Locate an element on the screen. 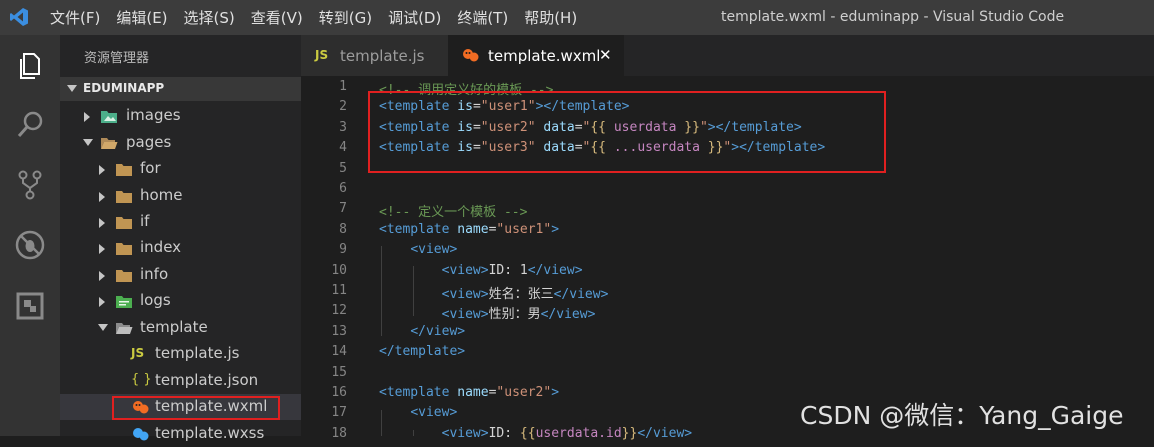 The image size is (1154, 447). line-number: 2 is located at coordinates (343, 106).